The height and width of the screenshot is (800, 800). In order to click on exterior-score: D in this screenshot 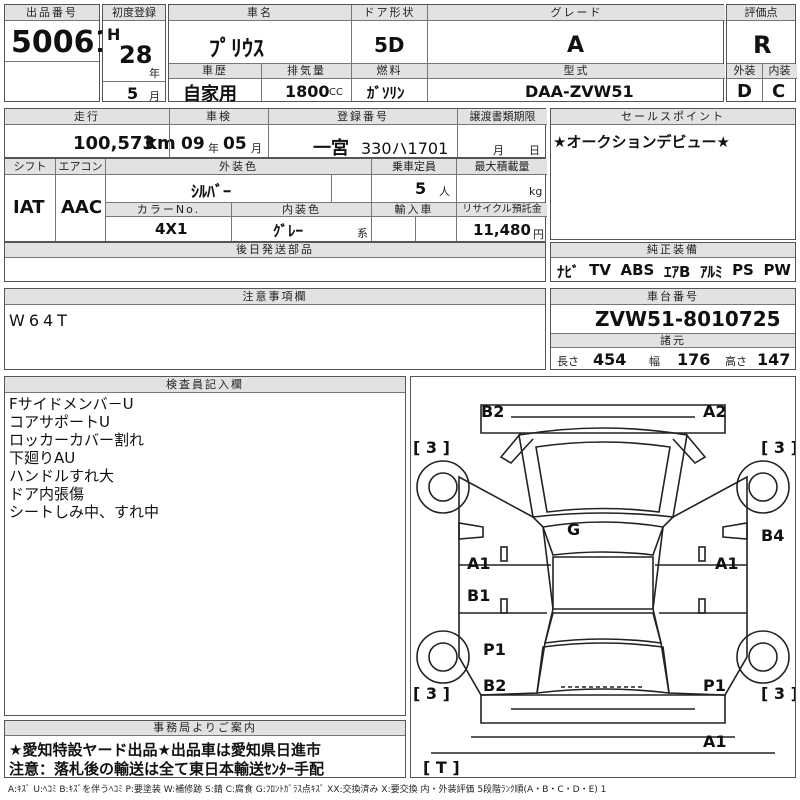, I will do `click(744, 91)`.